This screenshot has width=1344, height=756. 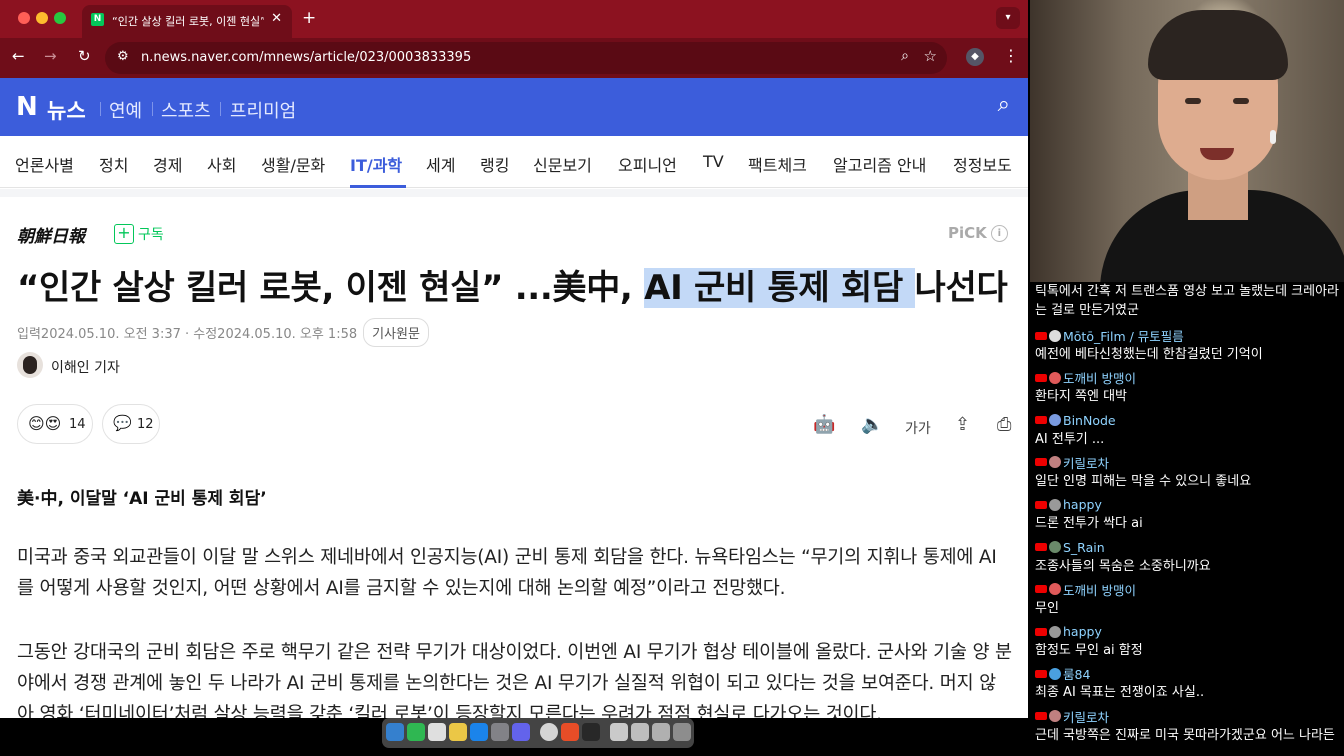 I want to click on section-premium-link: 프리미엄, so click(x=263, y=110).